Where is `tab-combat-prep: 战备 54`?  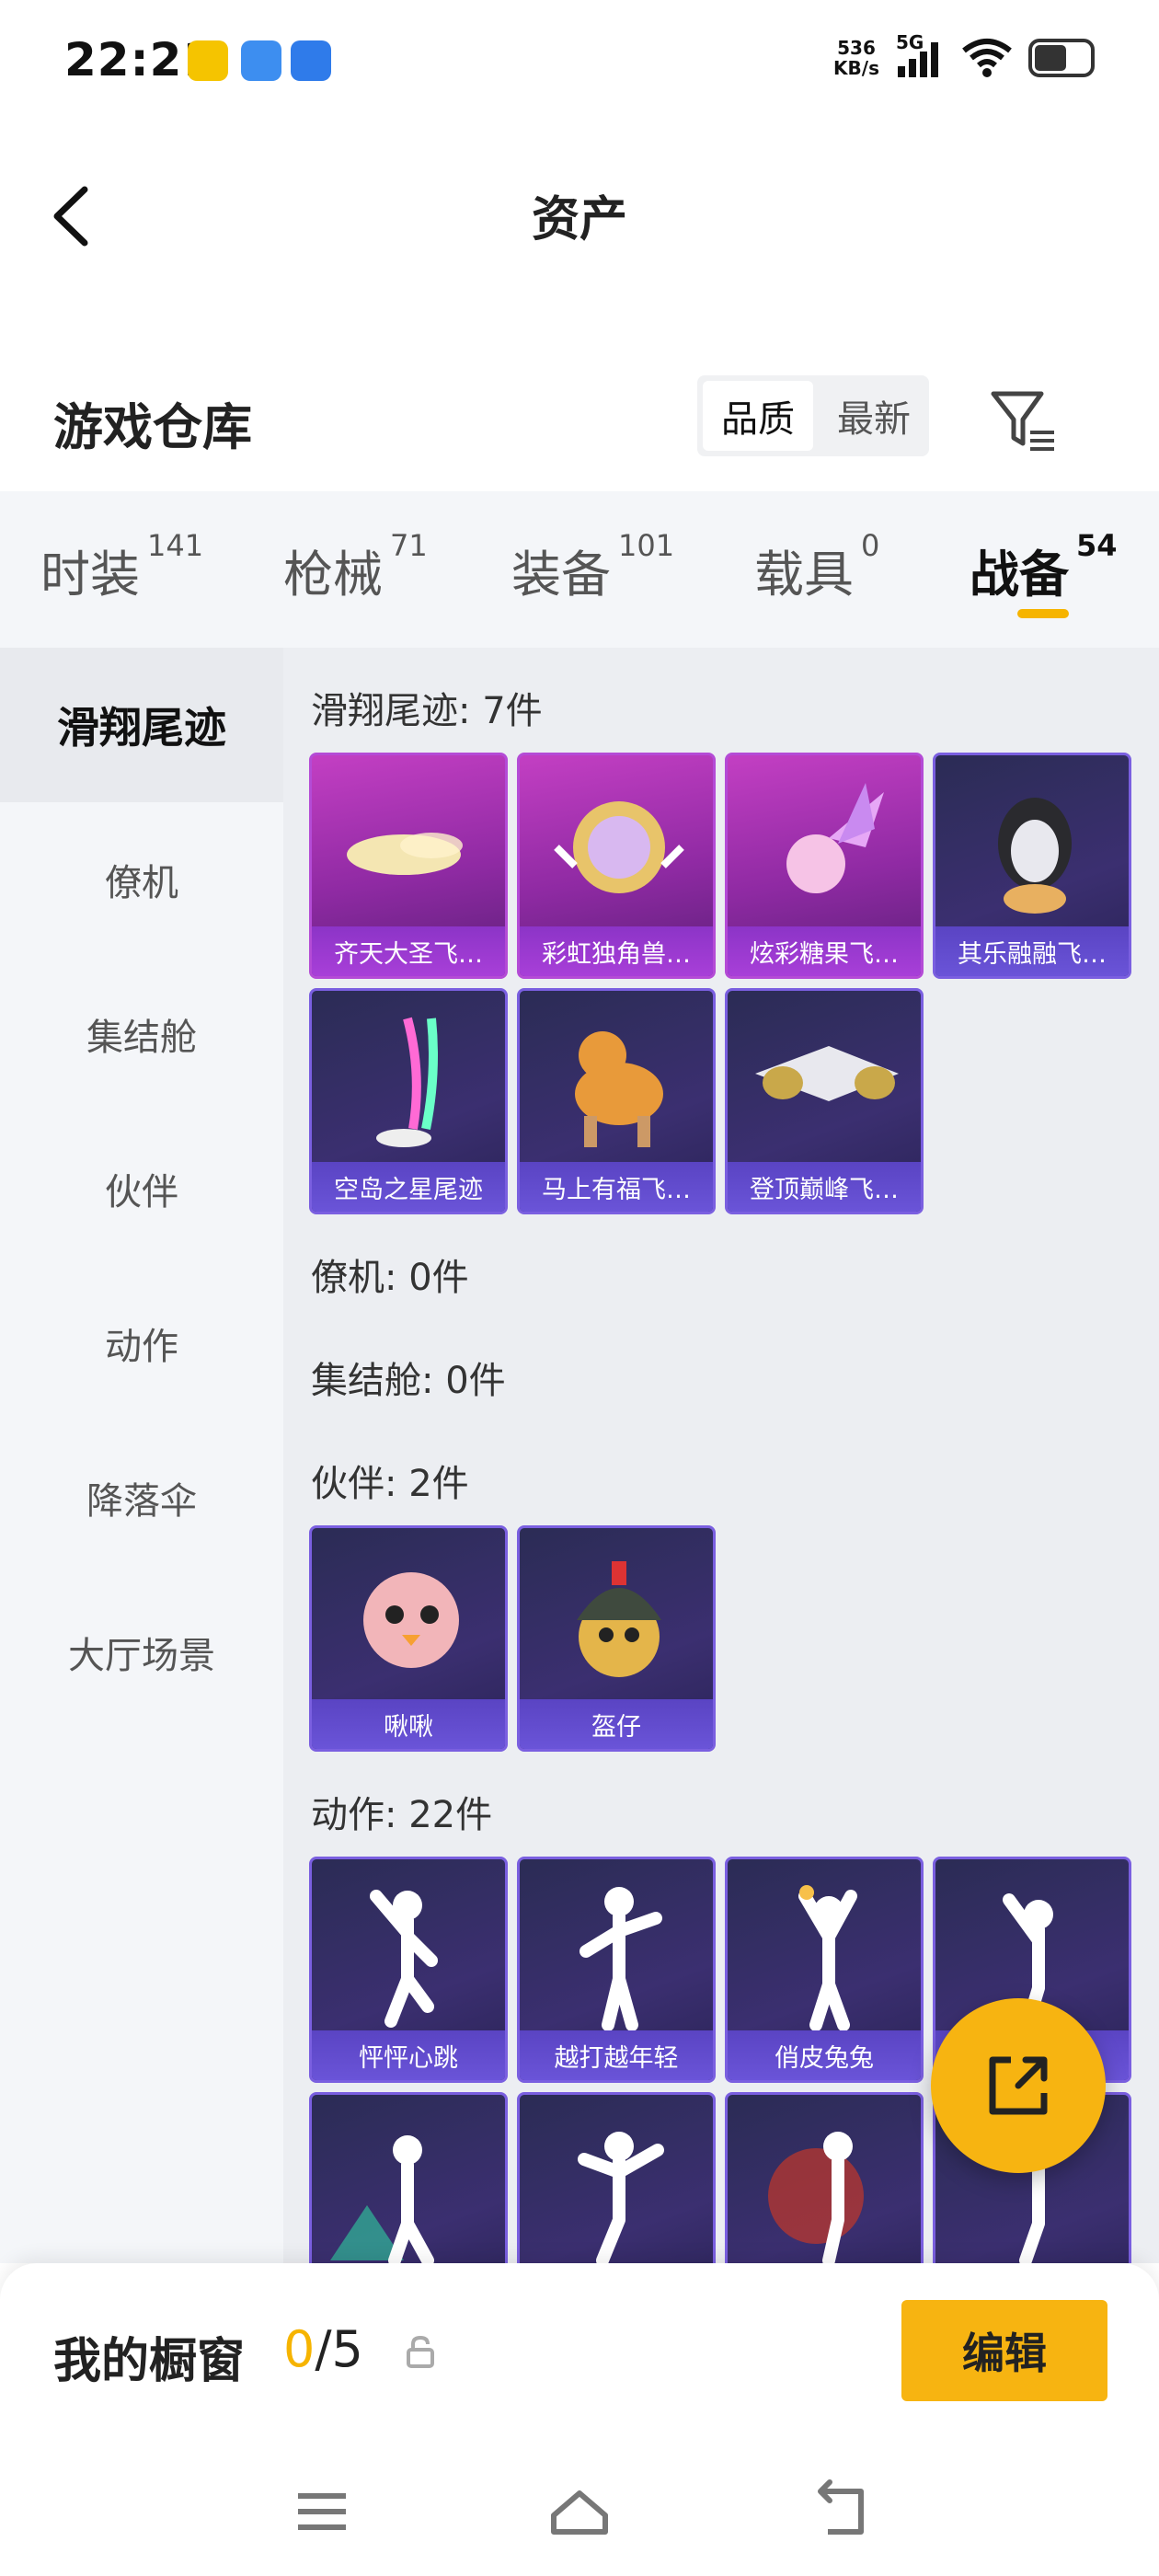
tab-combat-prep: 战备 54 is located at coordinates (1044, 567).